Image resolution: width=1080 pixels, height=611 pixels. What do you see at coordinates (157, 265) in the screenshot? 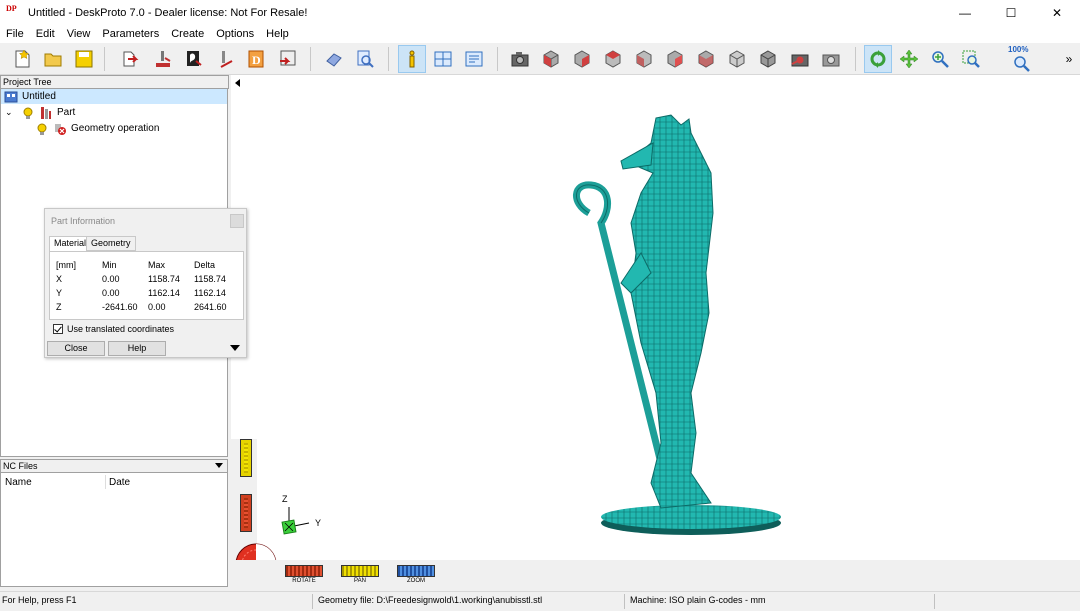
I see `header-max: Max` at bounding box center [157, 265].